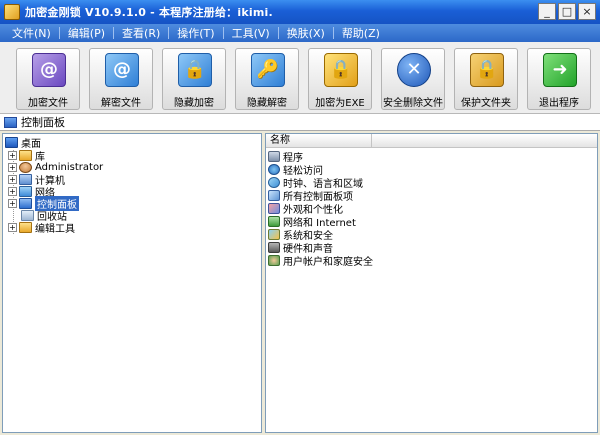  Describe the element at coordinates (31, 33) in the screenshot. I see `menu-file: 文件(N)` at that location.